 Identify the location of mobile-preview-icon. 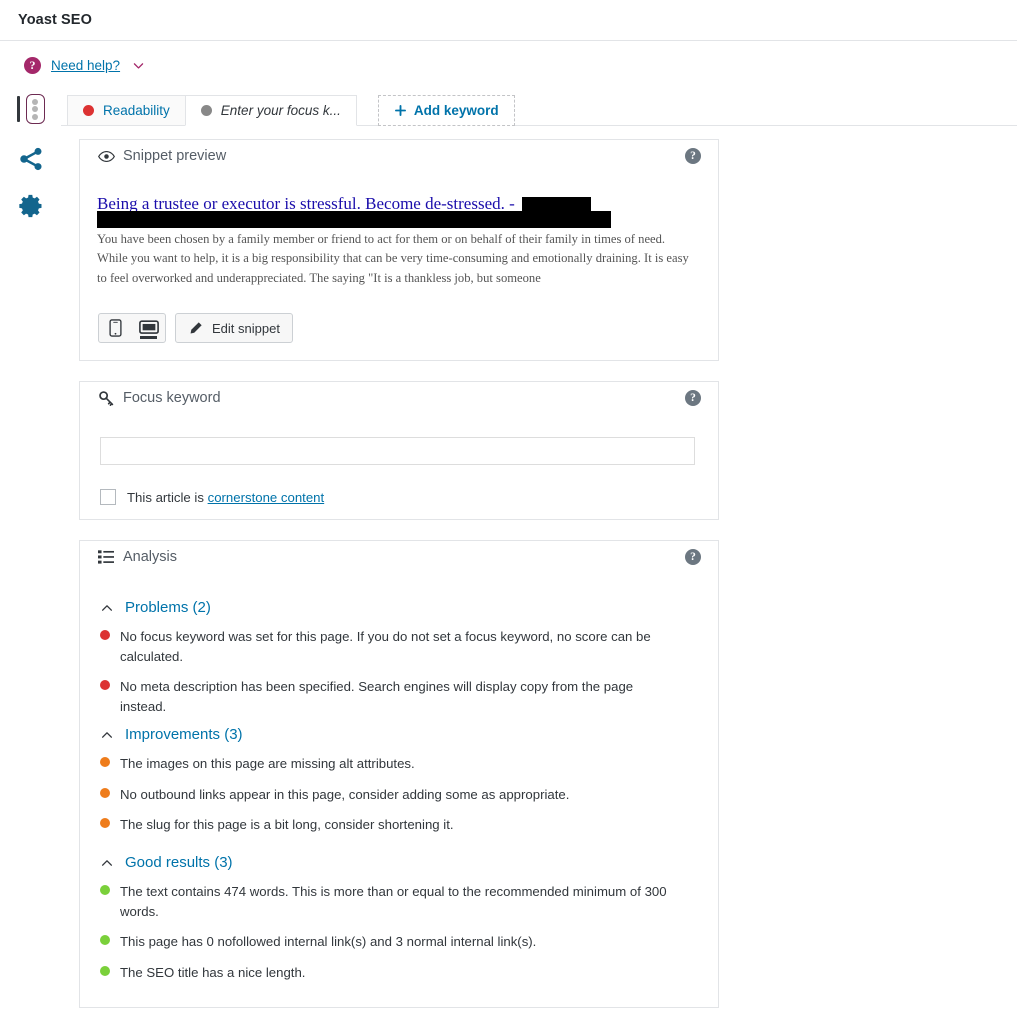
(115, 328).